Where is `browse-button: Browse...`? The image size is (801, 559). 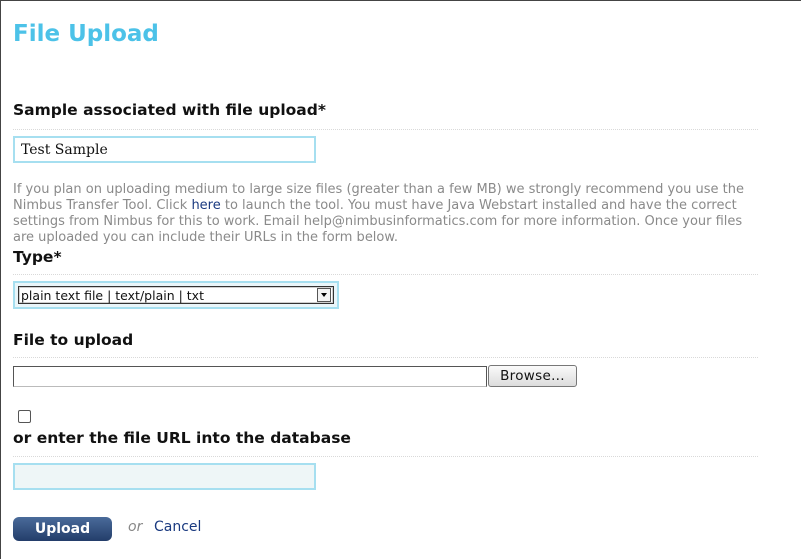
browse-button: Browse... is located at coordinates (532, 376).